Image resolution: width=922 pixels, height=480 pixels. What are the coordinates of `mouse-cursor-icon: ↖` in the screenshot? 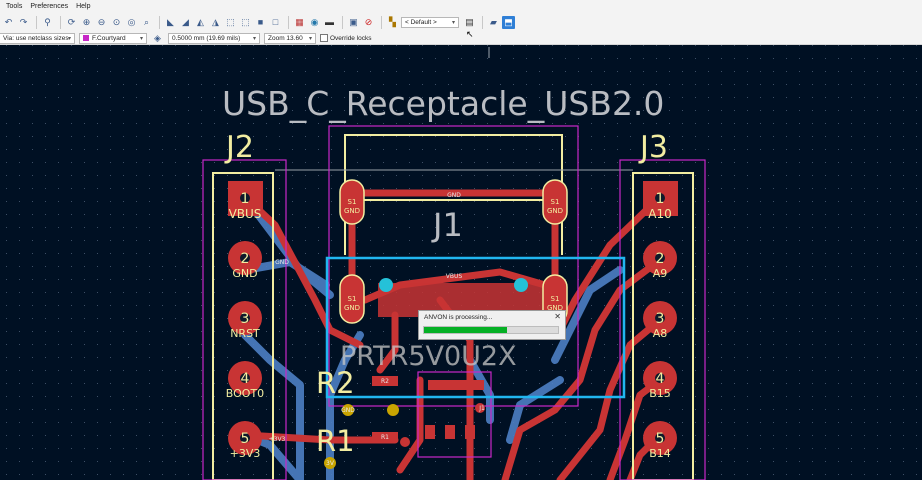 It's located at (470, 34).